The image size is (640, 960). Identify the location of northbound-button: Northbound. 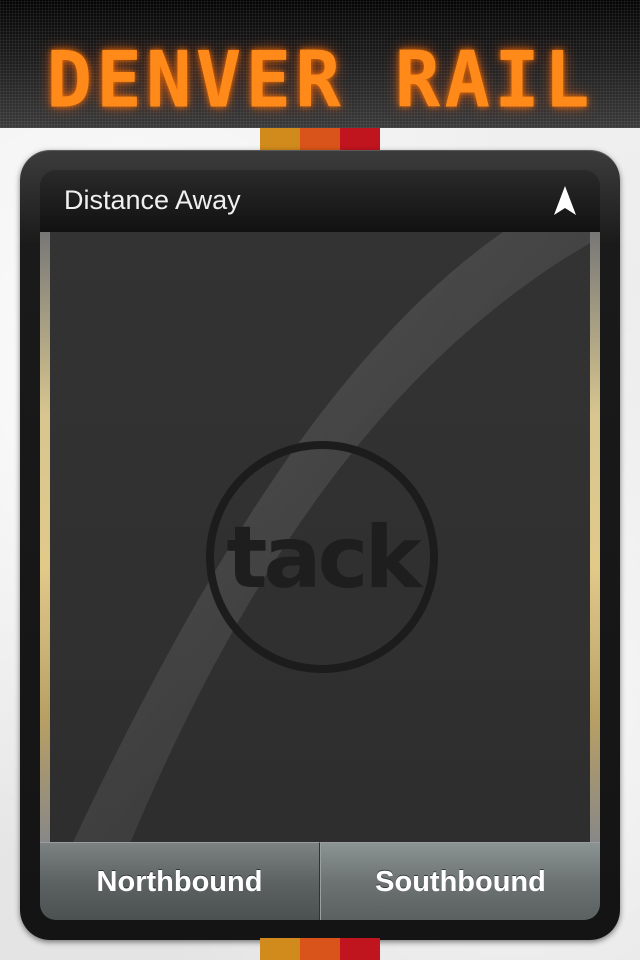
(180, 881).